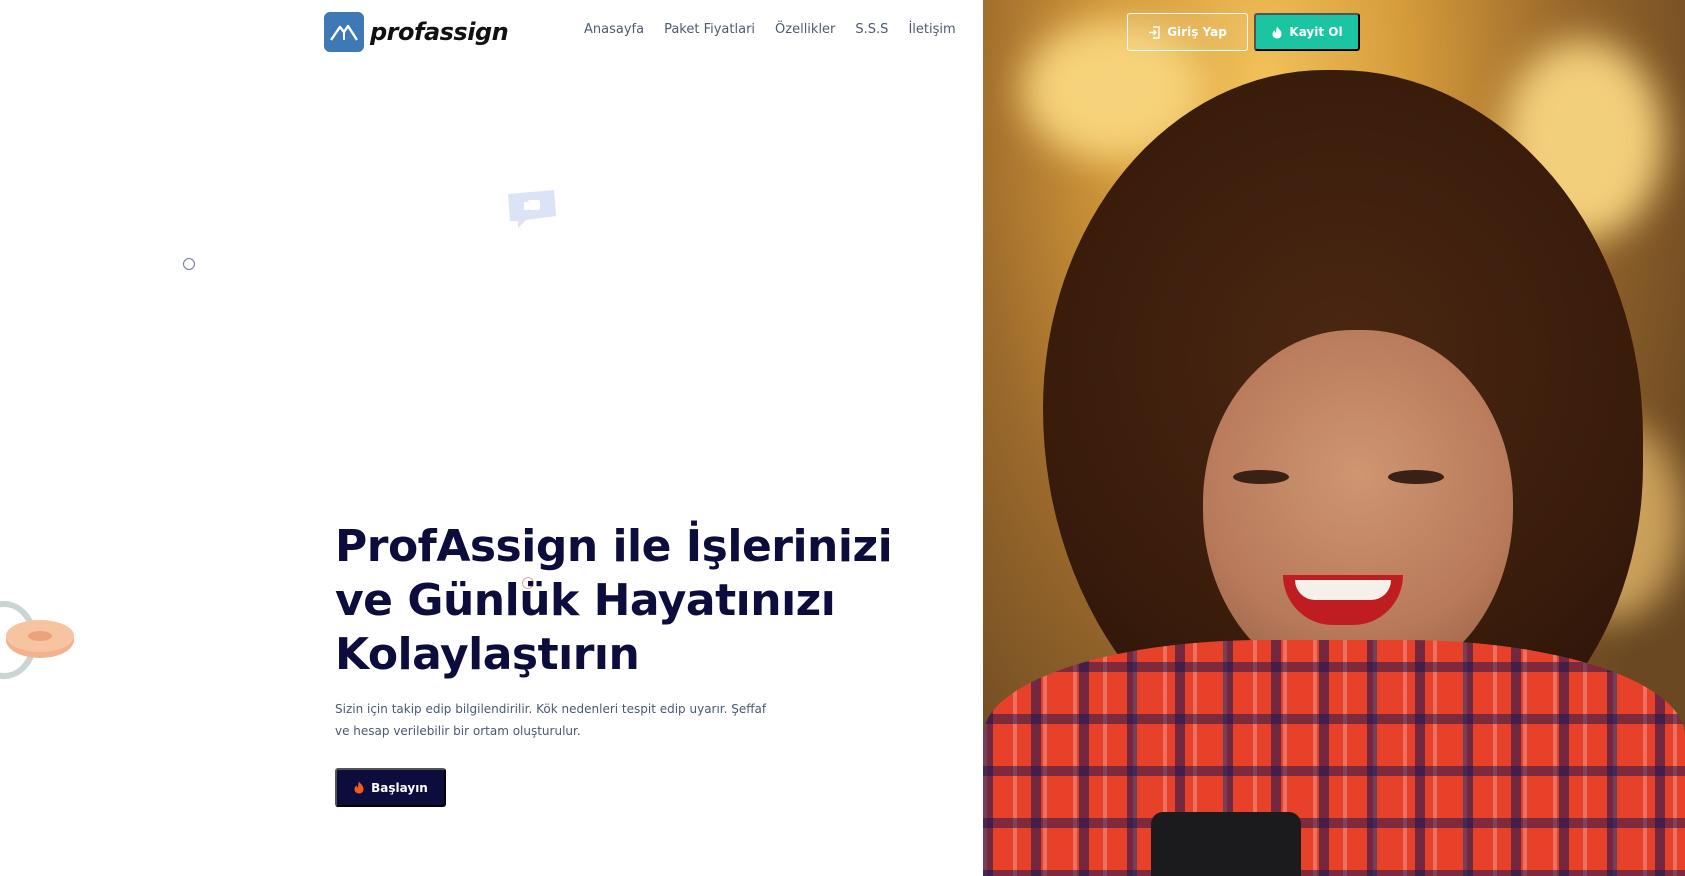 The width and height of the screenshot is (1685, 876). What do you see at coordinates (344, 32) in the screenshot?
I see `logo-mountain-icon` at bounding box center [344, 32].